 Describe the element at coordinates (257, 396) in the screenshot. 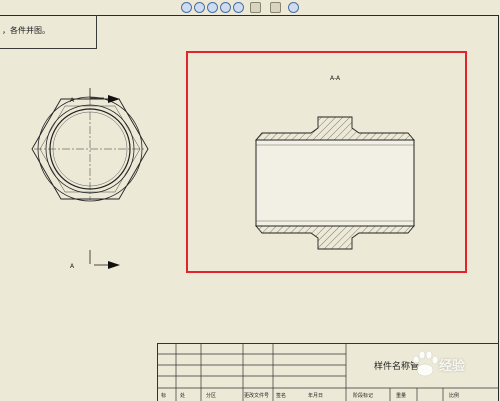

I see `tb-label: 更改文件号` at that location.